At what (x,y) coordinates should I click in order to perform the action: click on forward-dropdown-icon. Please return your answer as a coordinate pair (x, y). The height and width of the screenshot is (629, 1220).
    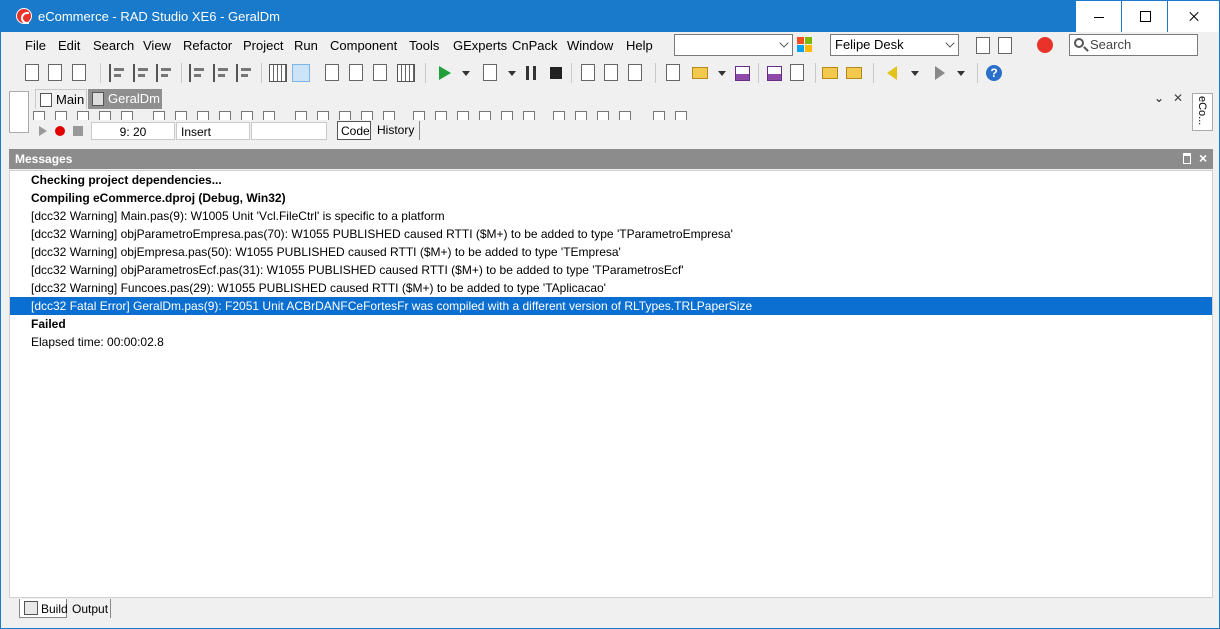
    Looking at the image, I should click on (961, 73).